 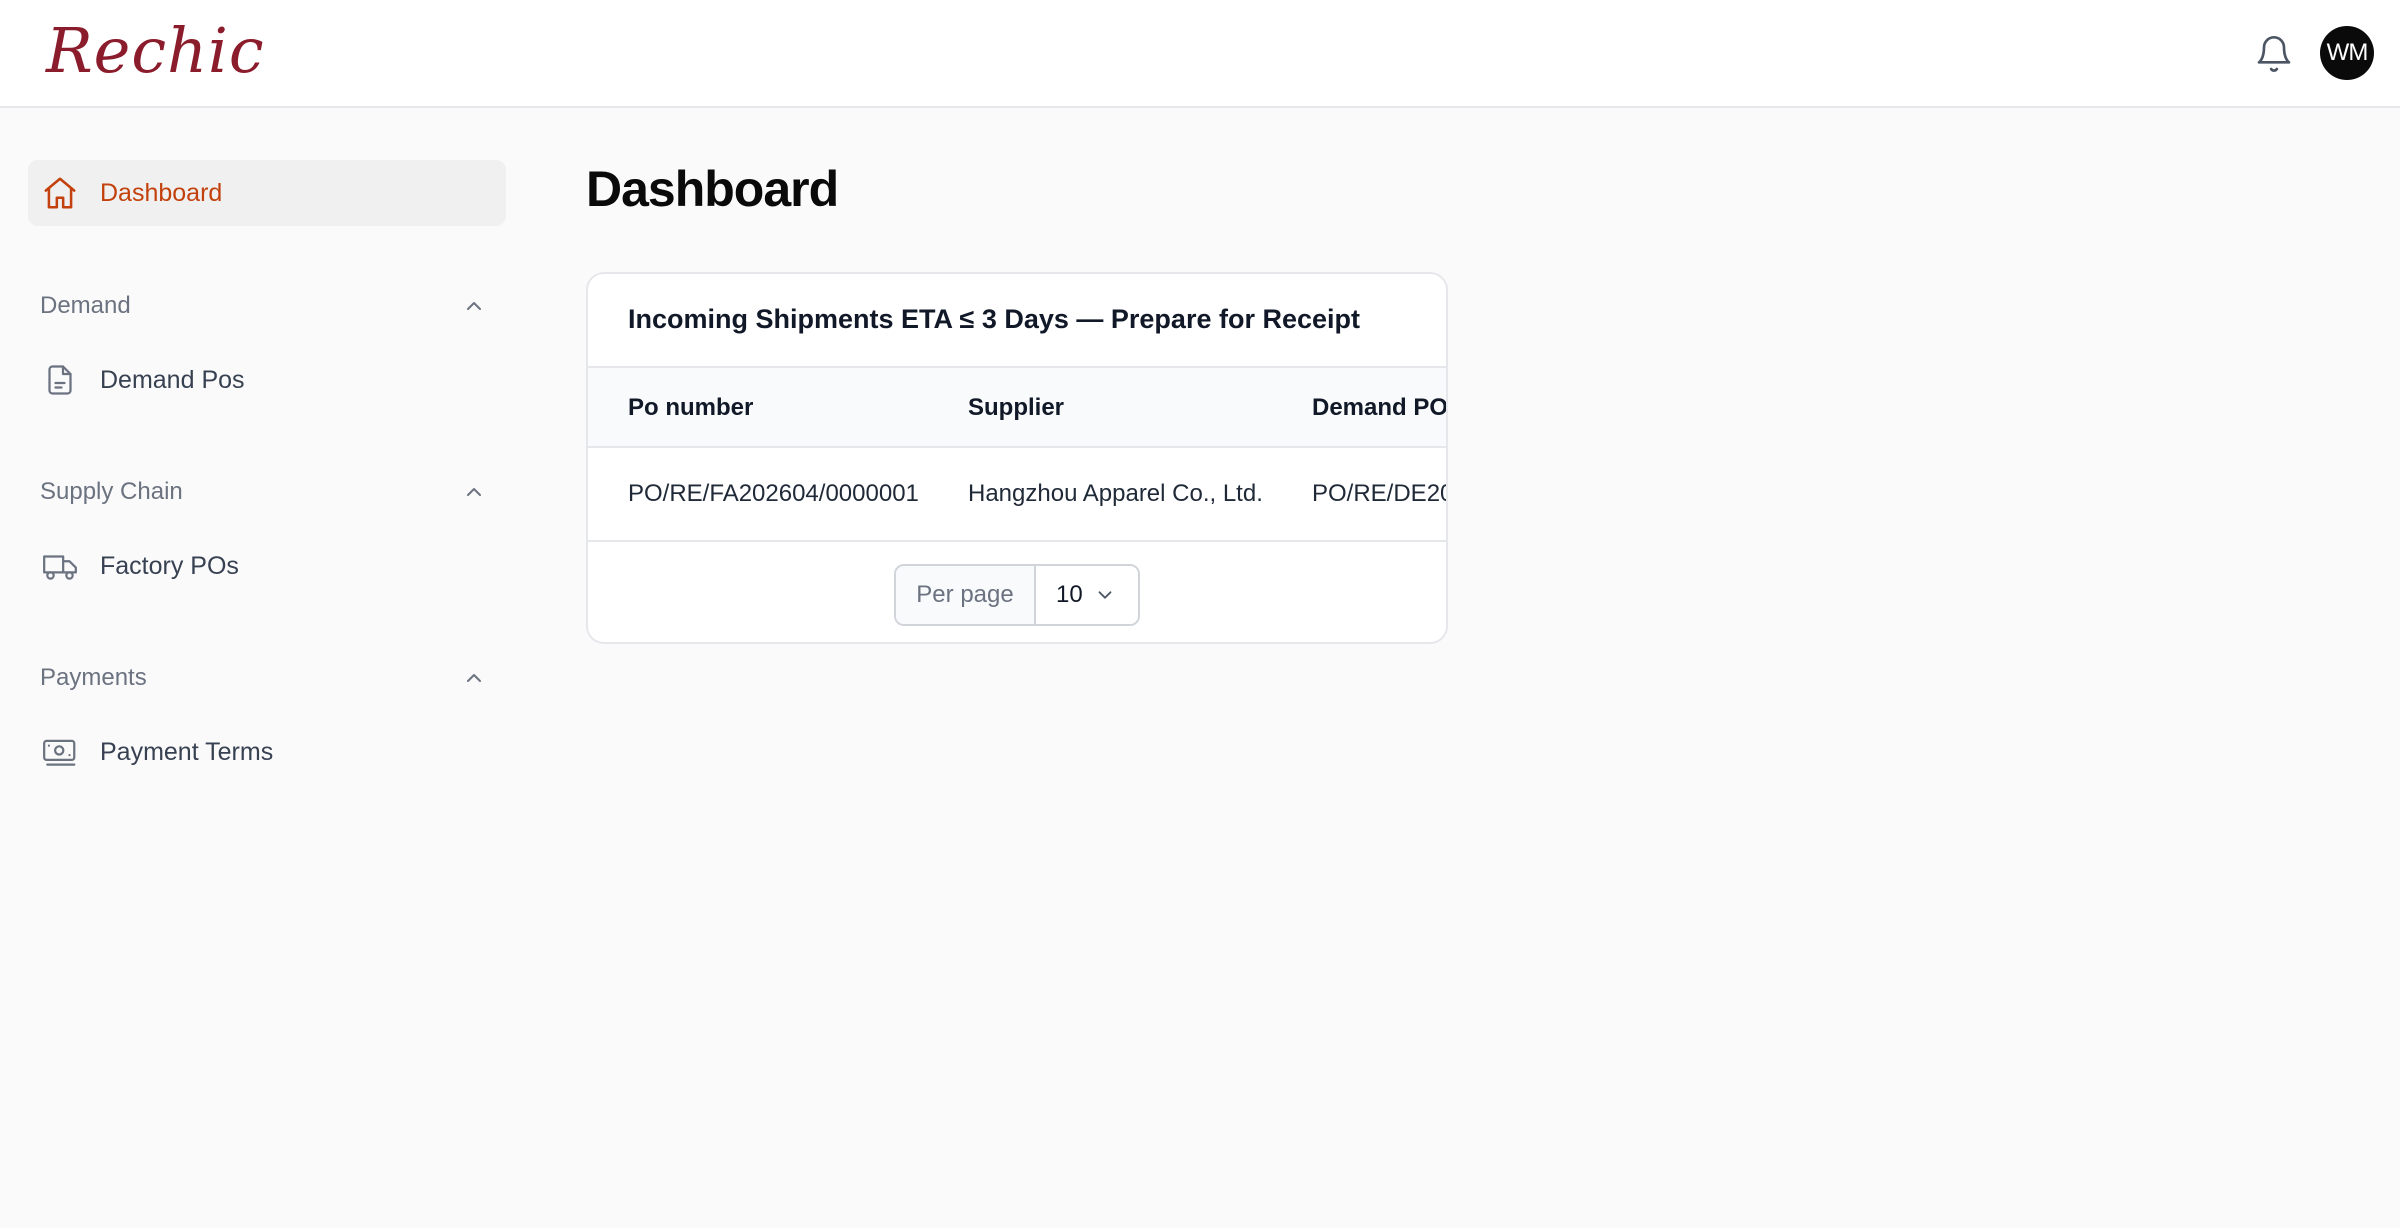 What do you see at coordinates (1105, 595) in the screenshot?
I see `chevron-down-icon` at bounding box center [1105, 595].